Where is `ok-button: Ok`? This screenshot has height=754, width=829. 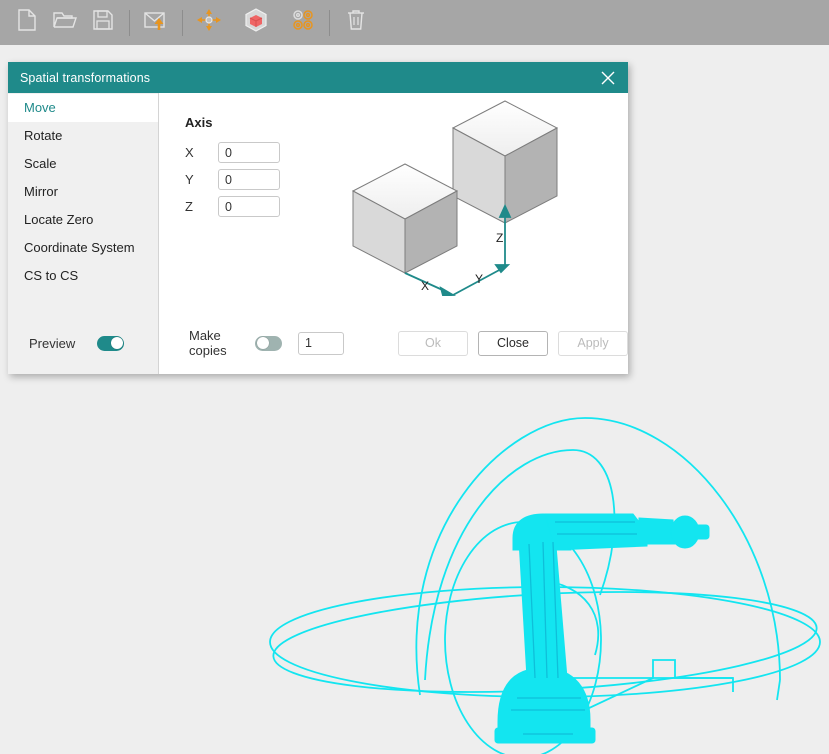
ok-button: Ok is located at coordinates (433, 343).